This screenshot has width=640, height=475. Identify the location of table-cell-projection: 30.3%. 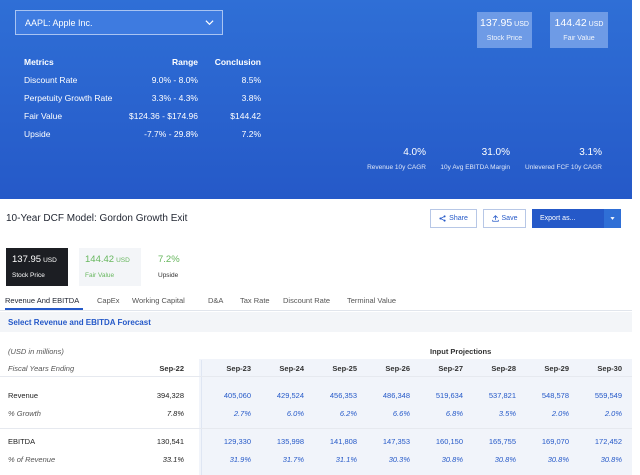
(388, 459).